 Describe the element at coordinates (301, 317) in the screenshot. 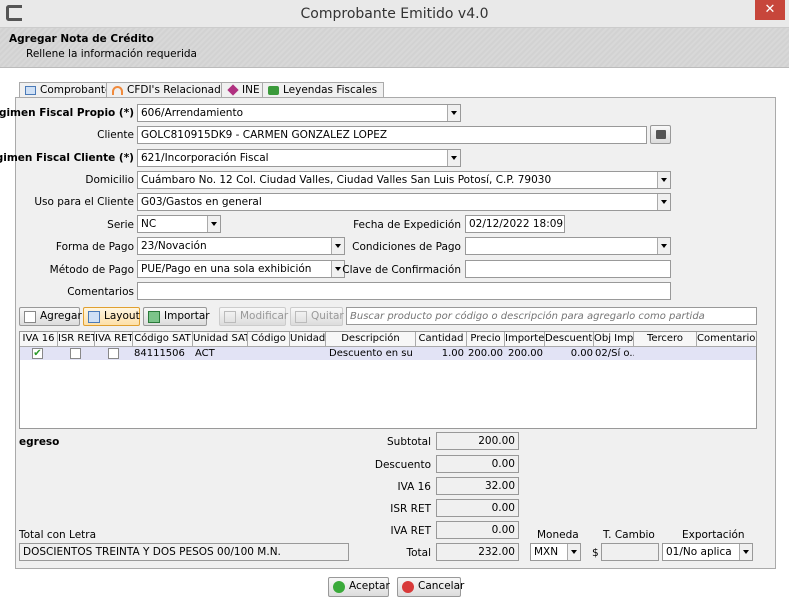

I see `remove-document-icon` at that location.